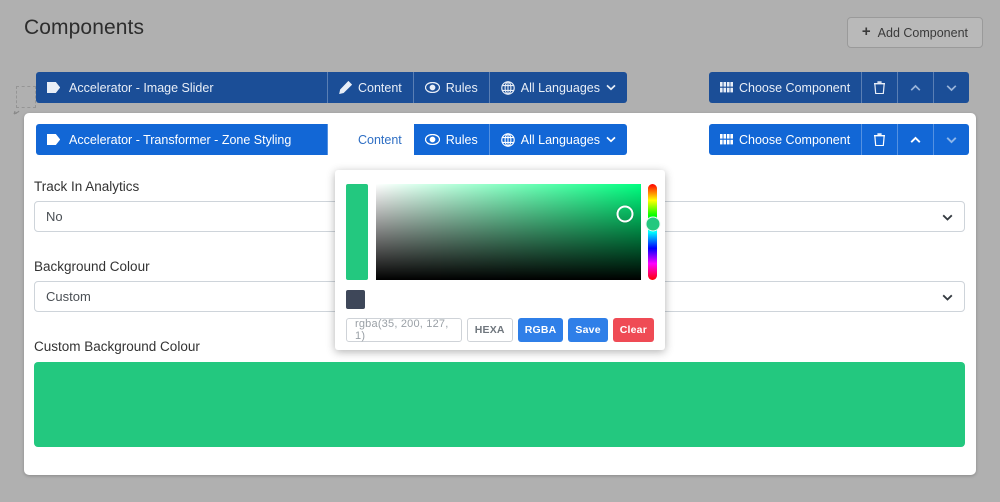  I want to click on component-name-image-slider: Accelerator - Image Slider, so click(182, 87).